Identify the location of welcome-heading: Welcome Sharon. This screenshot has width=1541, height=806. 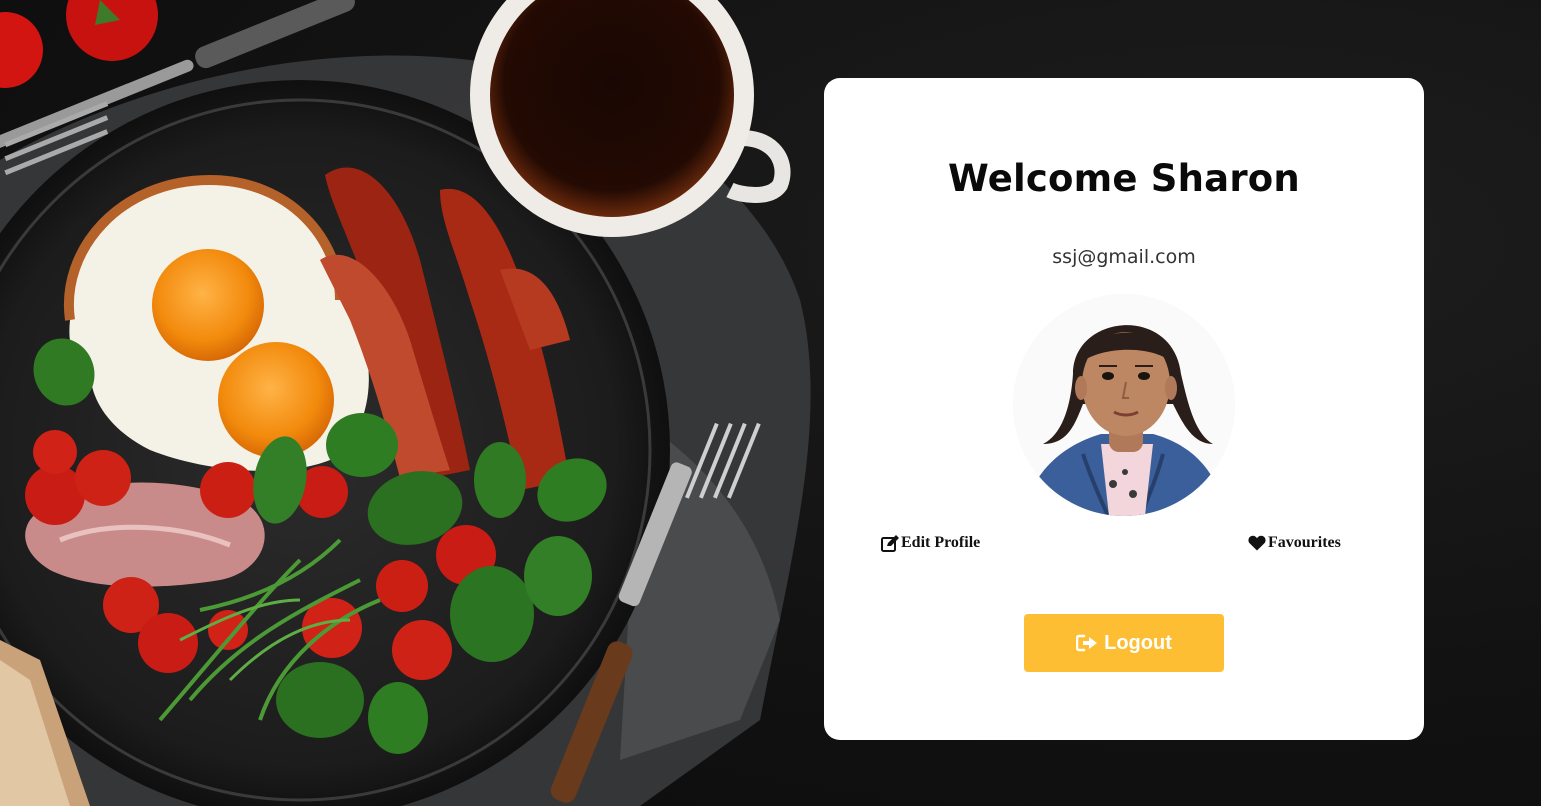
(1124, 178).